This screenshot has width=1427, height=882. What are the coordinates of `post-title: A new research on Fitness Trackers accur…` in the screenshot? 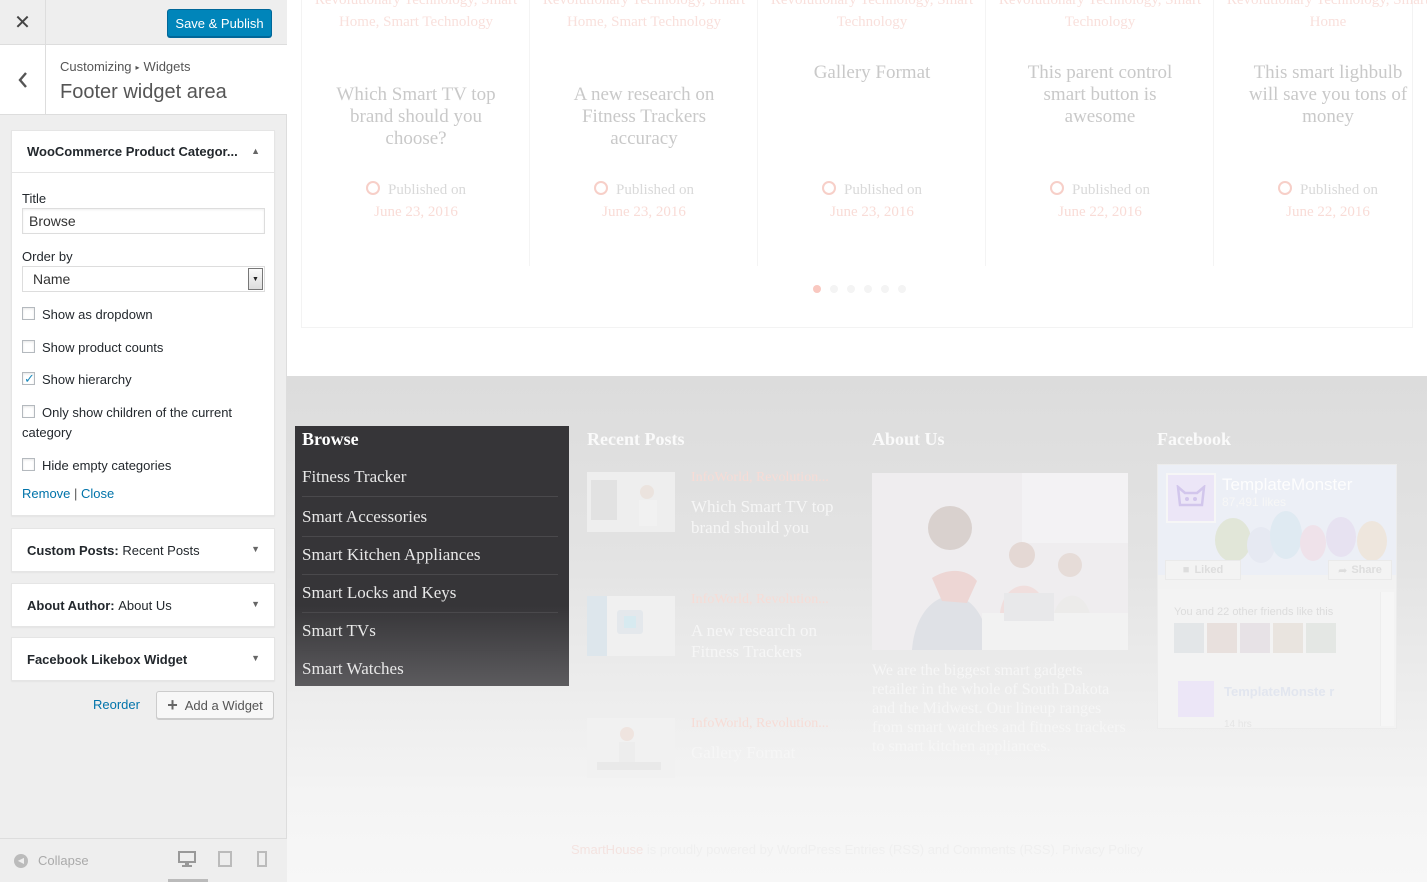 It's located at (644, 117).